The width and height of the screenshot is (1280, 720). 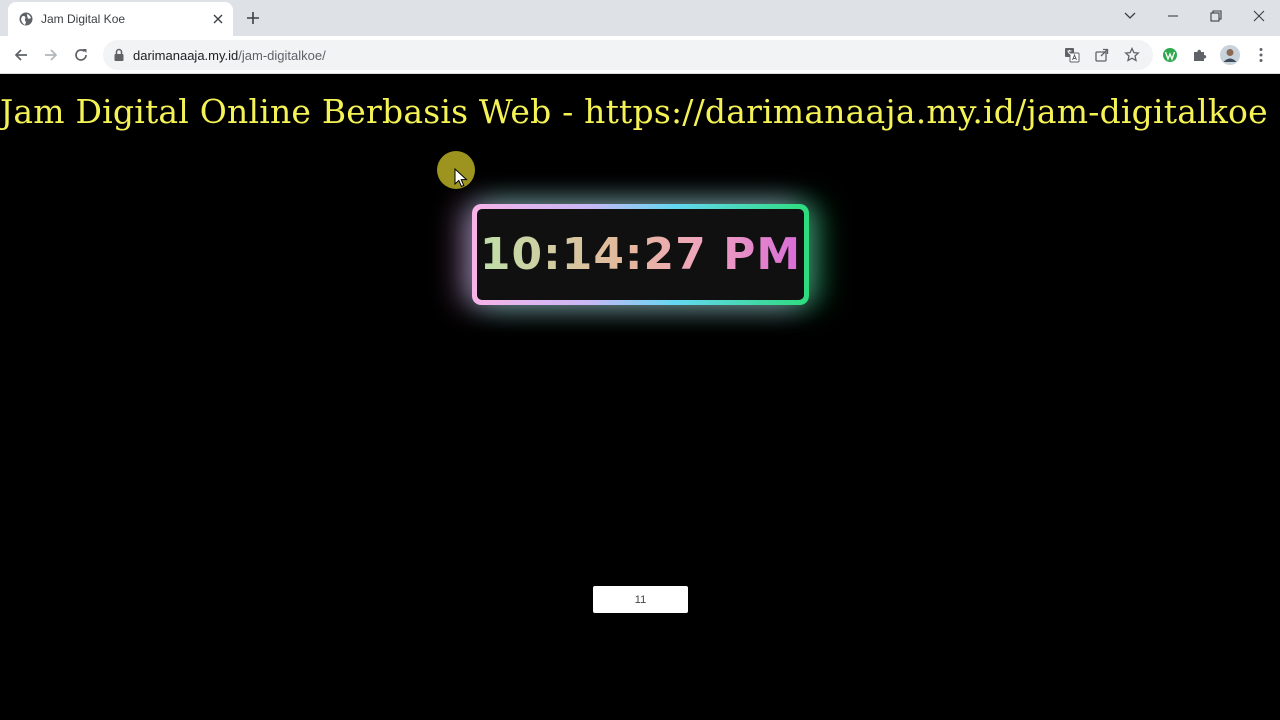 What do you see at coordinates (1216, 16) in the screenshot?
I see `restore-icon` at bounding box center [1216, 16].